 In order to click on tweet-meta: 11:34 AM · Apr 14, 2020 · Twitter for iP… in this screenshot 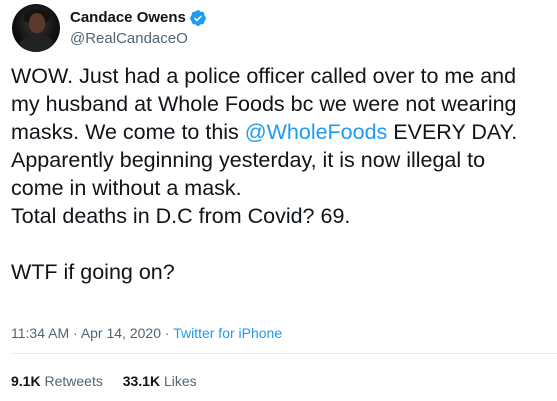, I will do `click(146, 333)`.